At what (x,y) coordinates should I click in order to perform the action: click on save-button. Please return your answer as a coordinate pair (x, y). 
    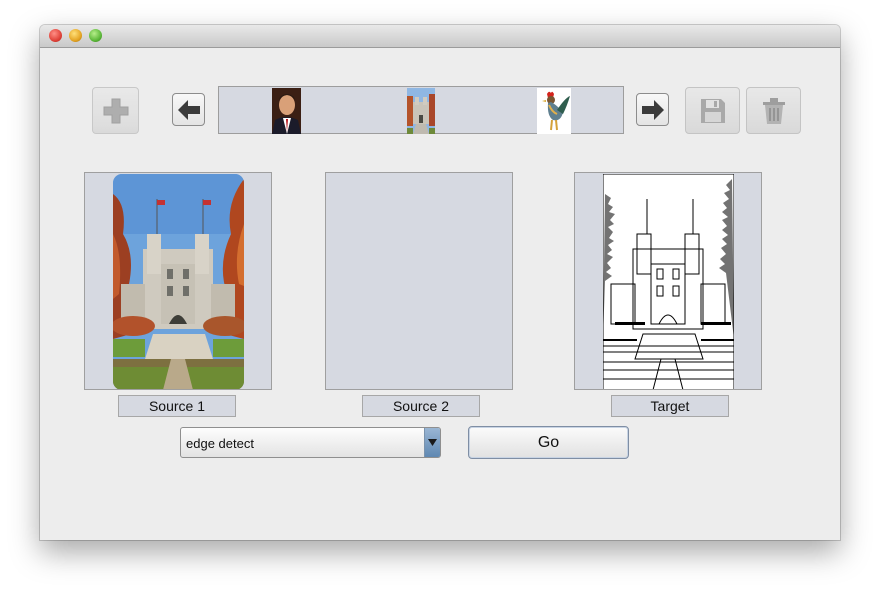
    Looking at the image, I should click on (712, 110).